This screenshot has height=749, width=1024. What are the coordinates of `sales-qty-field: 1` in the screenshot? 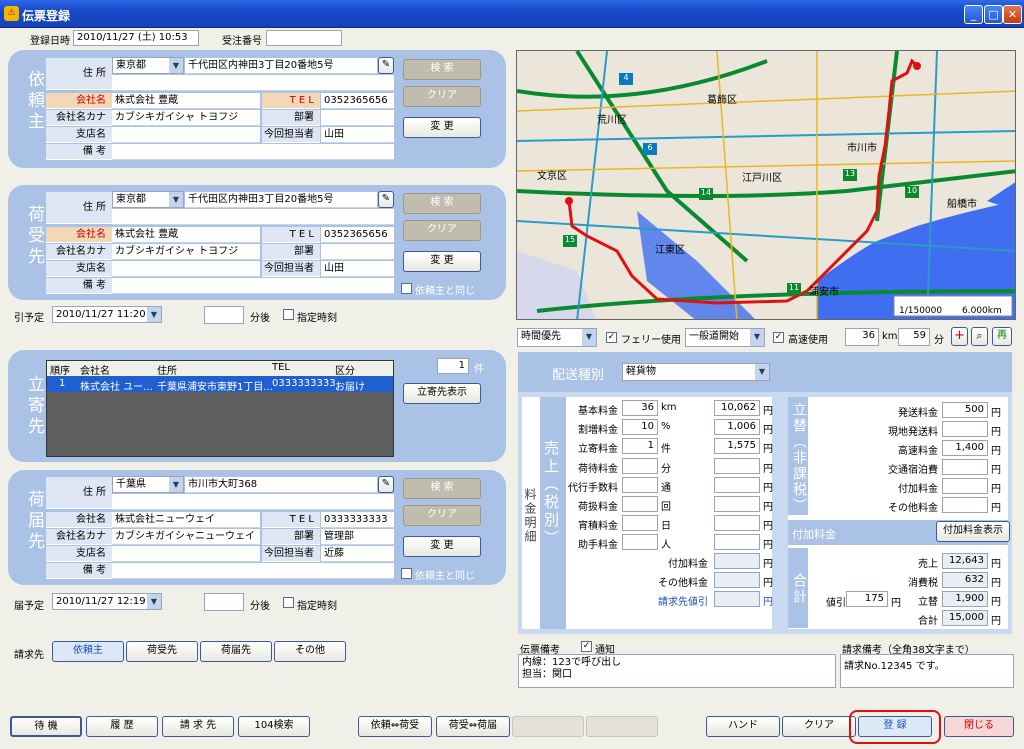 It's located at (640, 446).